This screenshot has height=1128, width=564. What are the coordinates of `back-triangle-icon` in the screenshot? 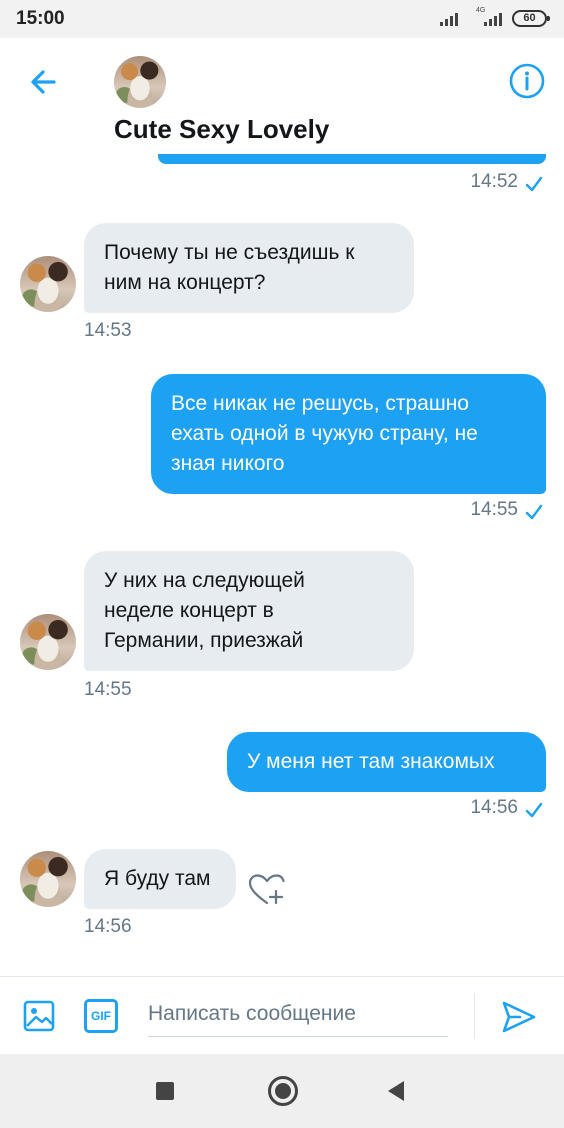 It's located at (396, 1091).